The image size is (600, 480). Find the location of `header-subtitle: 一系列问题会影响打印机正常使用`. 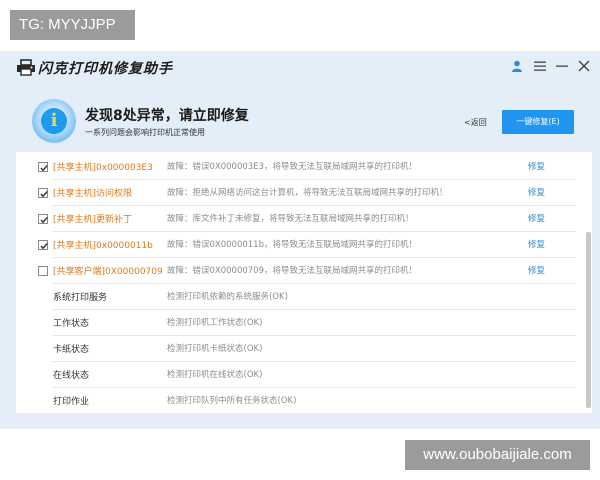

header-subtitle: 一系列问题会影响打印机正常使用 is located at coordinates (145, 132).